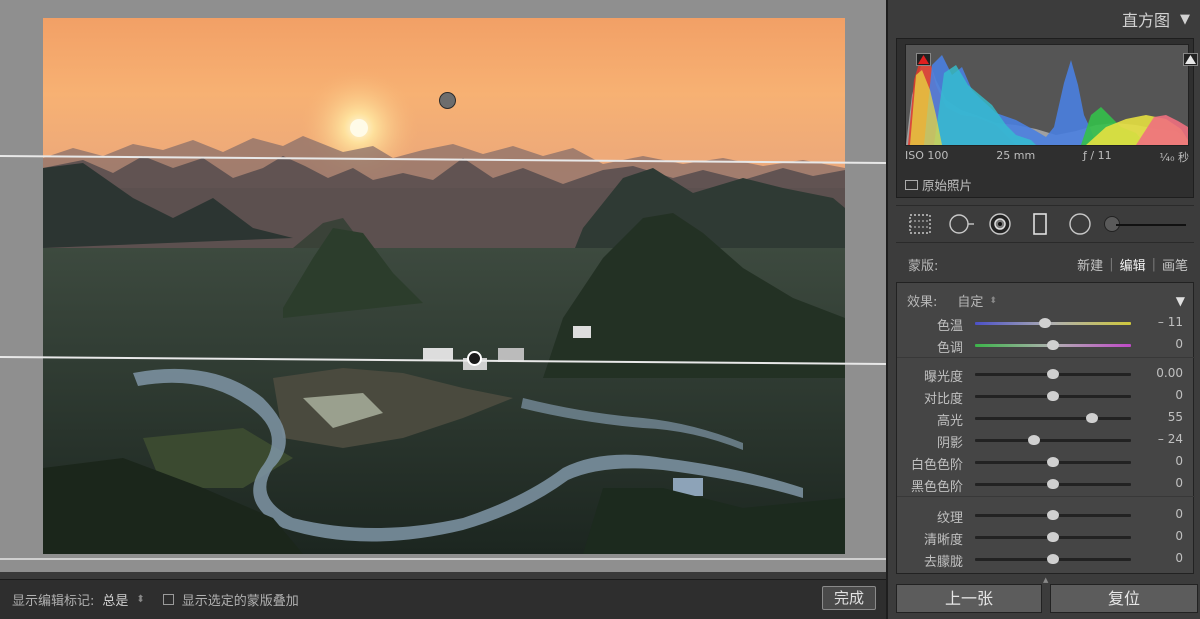 This screenshot has width=1200, height=619. I want to click on panel-notch-icon: ▲, so click(1046, 580).